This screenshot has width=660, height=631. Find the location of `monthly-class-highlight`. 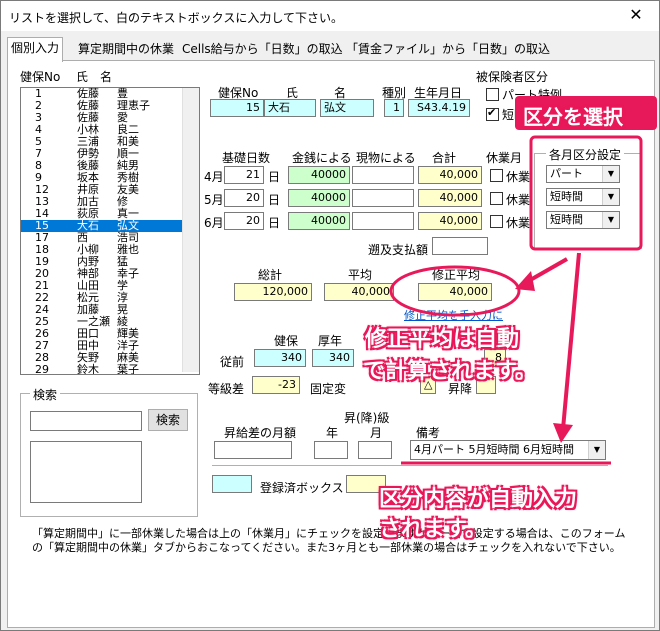

monthly-class-highlight is located at coordinates (586, 193).